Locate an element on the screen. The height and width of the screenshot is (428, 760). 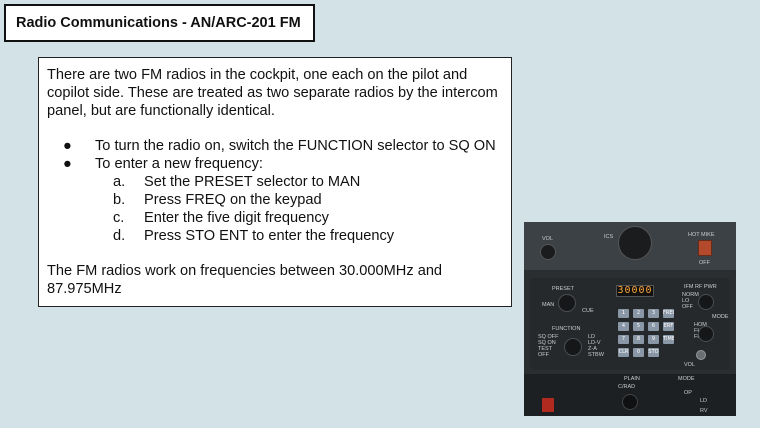
keypad-key-0: 0 is located at coordinates (638, 352).